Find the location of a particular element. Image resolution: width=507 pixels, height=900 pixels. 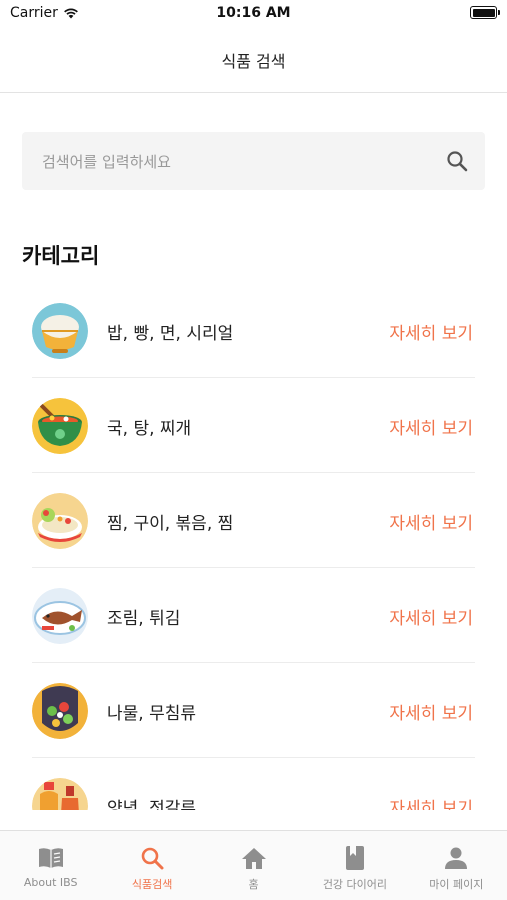

grilled-fish-icon is located at coordinates (60, 616).